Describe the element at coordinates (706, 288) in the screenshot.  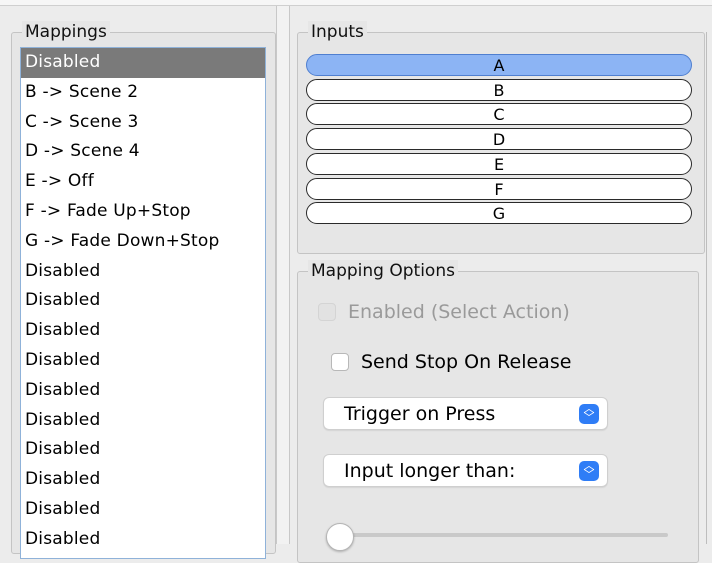
I see `right-edge` at that location.